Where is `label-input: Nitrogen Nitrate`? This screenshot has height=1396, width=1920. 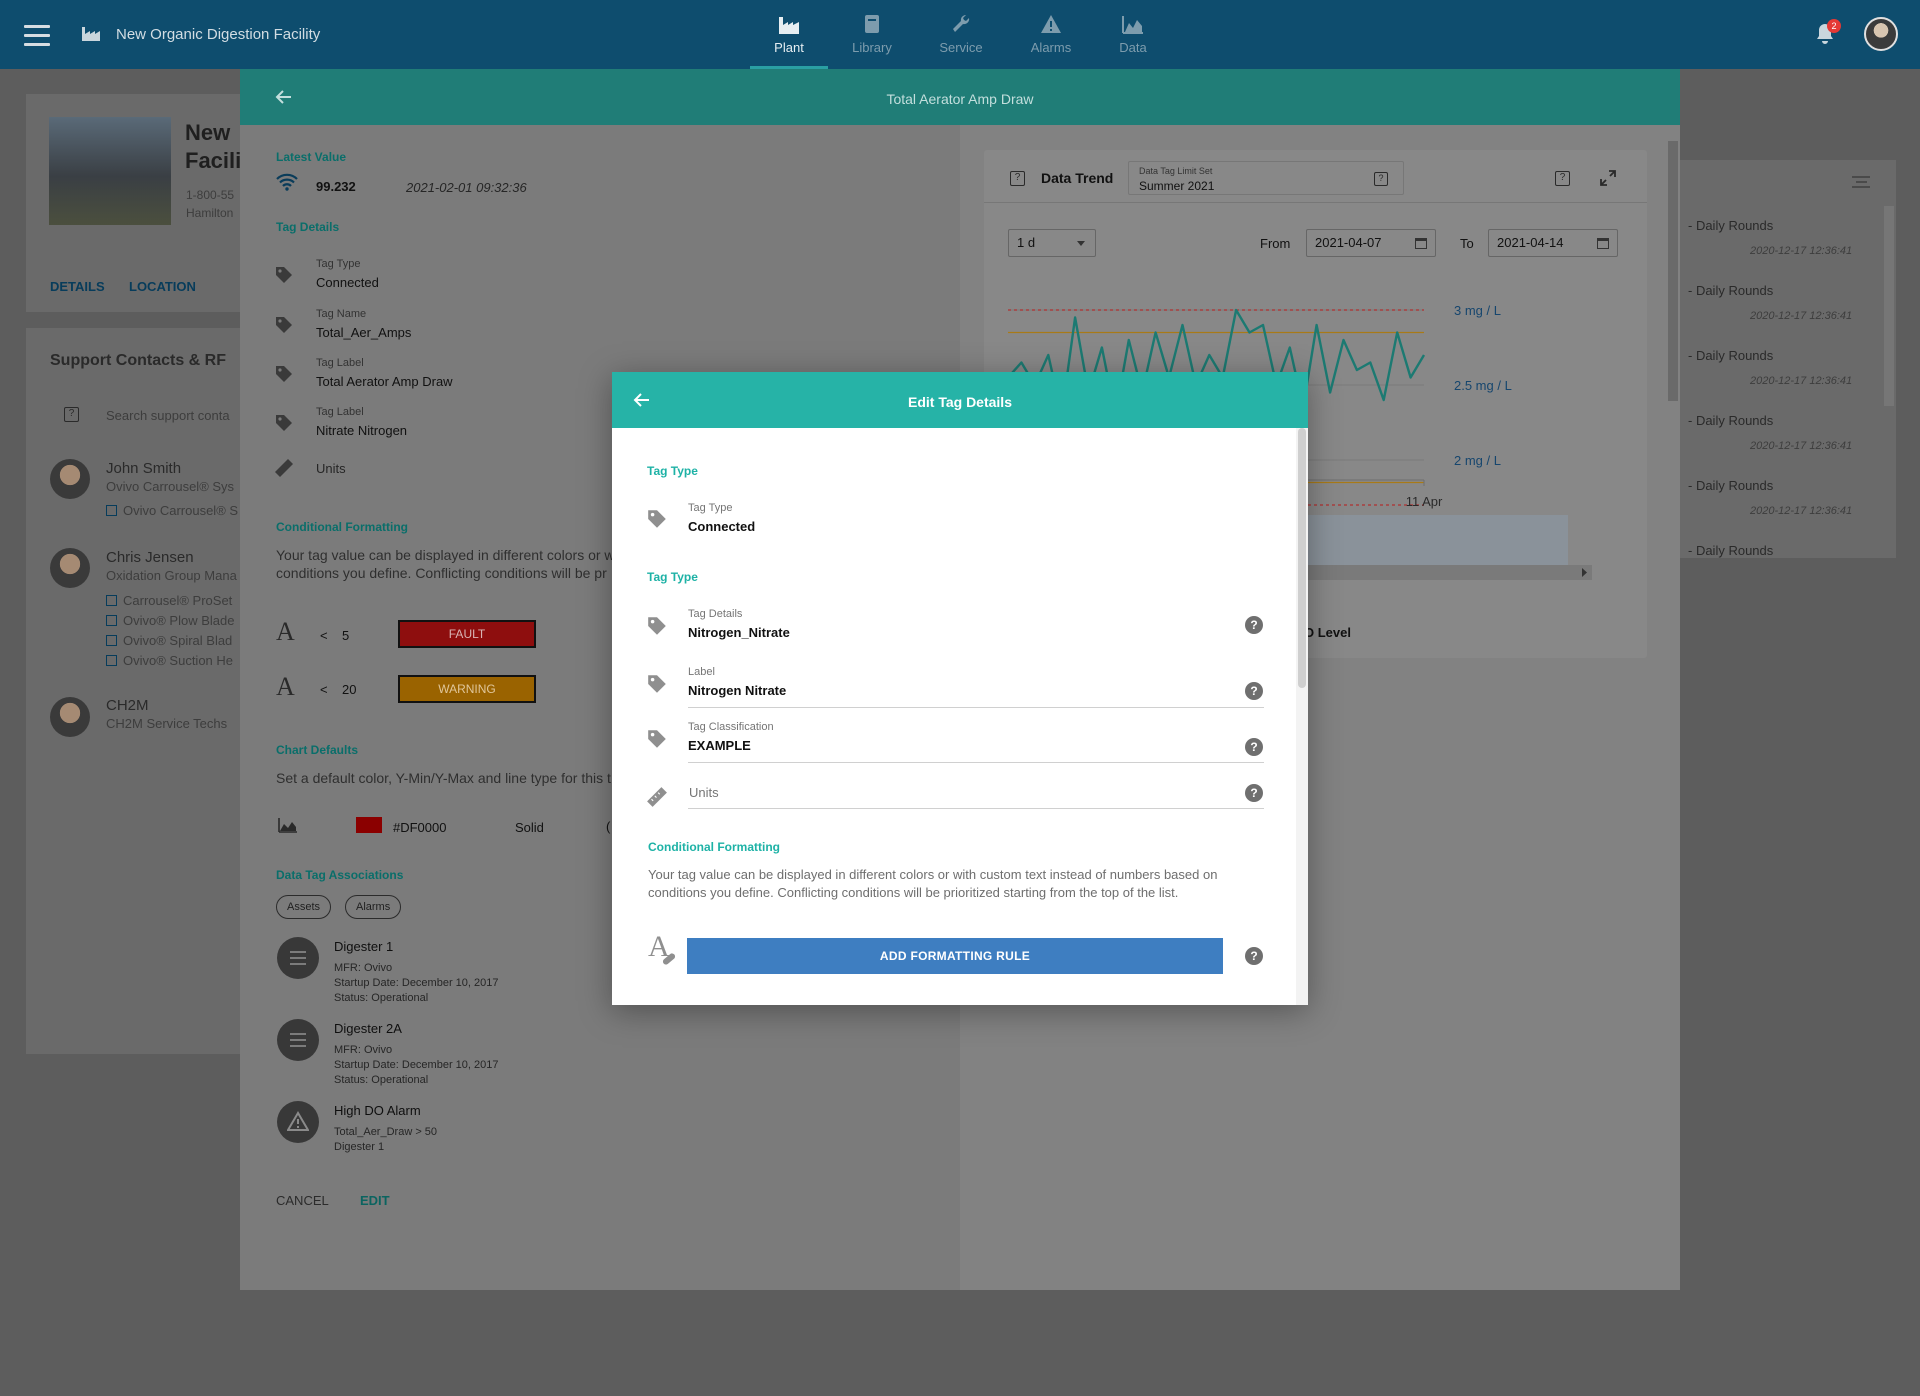
label-input: Nitrogen Nitrate is located at coordinates (737, 690).